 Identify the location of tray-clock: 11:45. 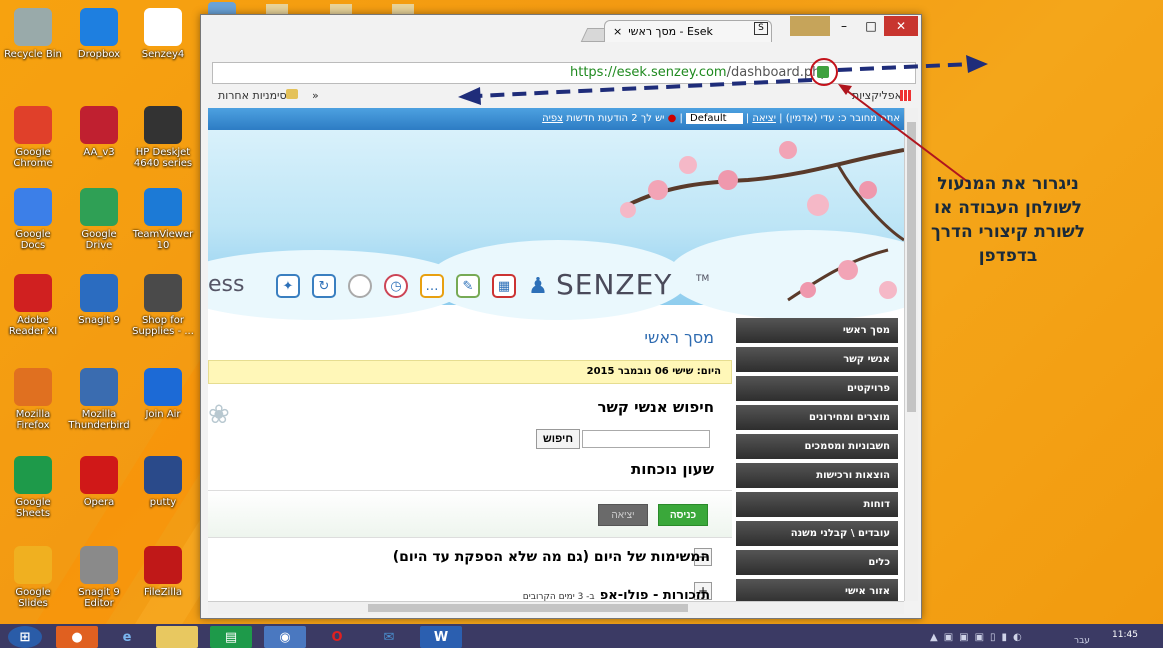
(1125, 635).